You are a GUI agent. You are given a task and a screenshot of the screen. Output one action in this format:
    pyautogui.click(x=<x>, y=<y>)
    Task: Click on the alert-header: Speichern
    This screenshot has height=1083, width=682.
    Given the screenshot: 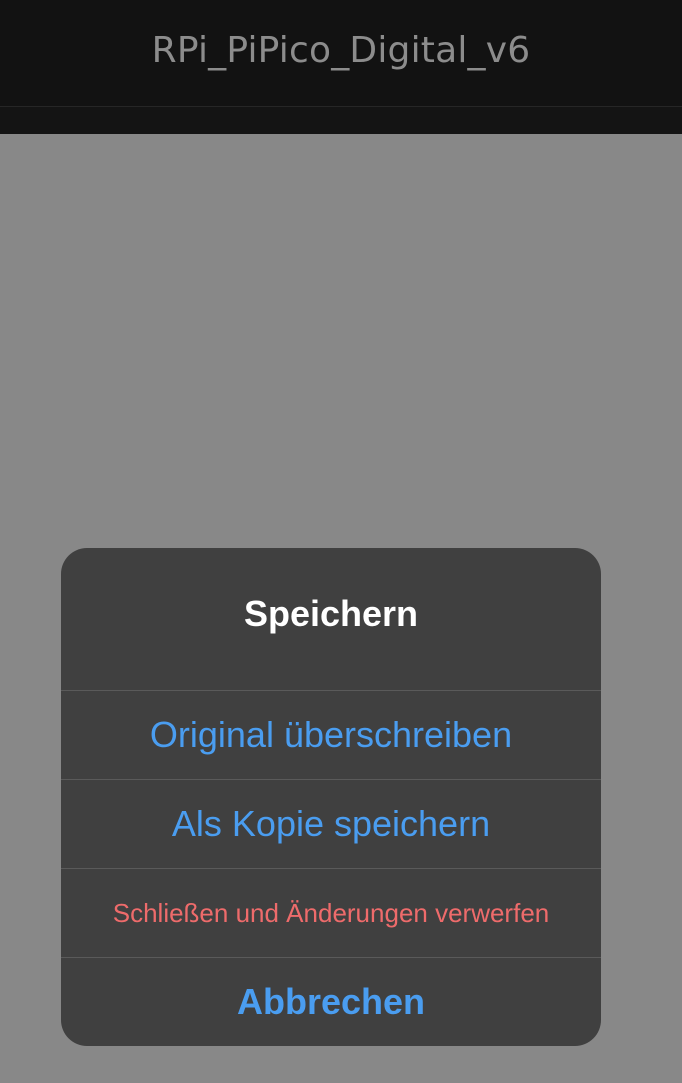 What is the action you would take?
    pyautogui.click(x=331, y=619)
    